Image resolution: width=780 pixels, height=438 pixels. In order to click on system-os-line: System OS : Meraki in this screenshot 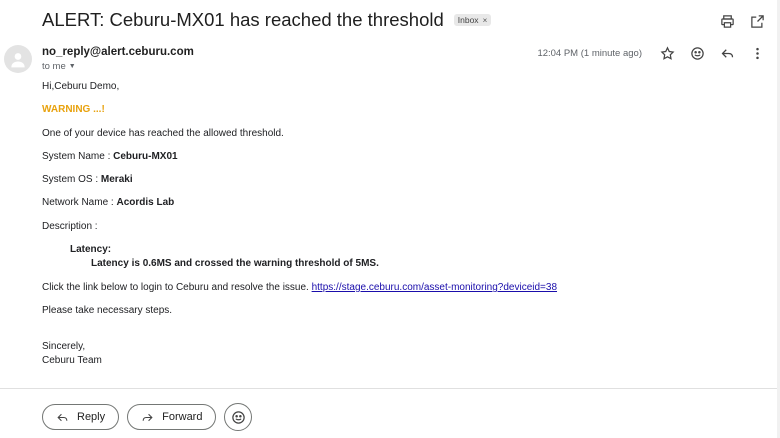, I will do `click(87, 179)`.